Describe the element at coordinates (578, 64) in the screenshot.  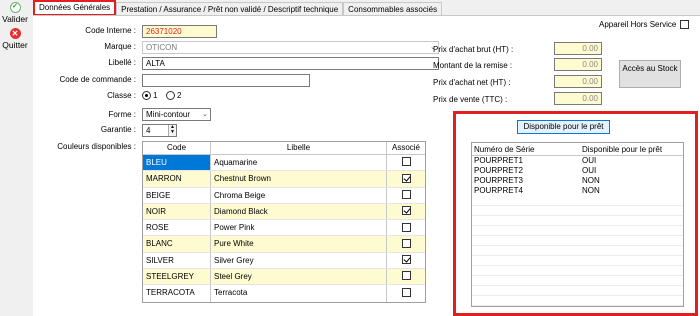
I see `montant-remise-field: 0.00` at that location.